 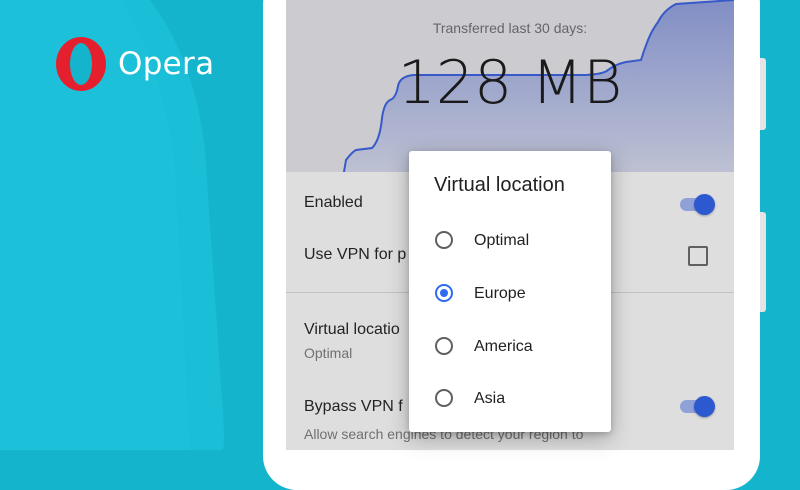 I want to click on option-europe: Europe, so click(x=510, y=295).